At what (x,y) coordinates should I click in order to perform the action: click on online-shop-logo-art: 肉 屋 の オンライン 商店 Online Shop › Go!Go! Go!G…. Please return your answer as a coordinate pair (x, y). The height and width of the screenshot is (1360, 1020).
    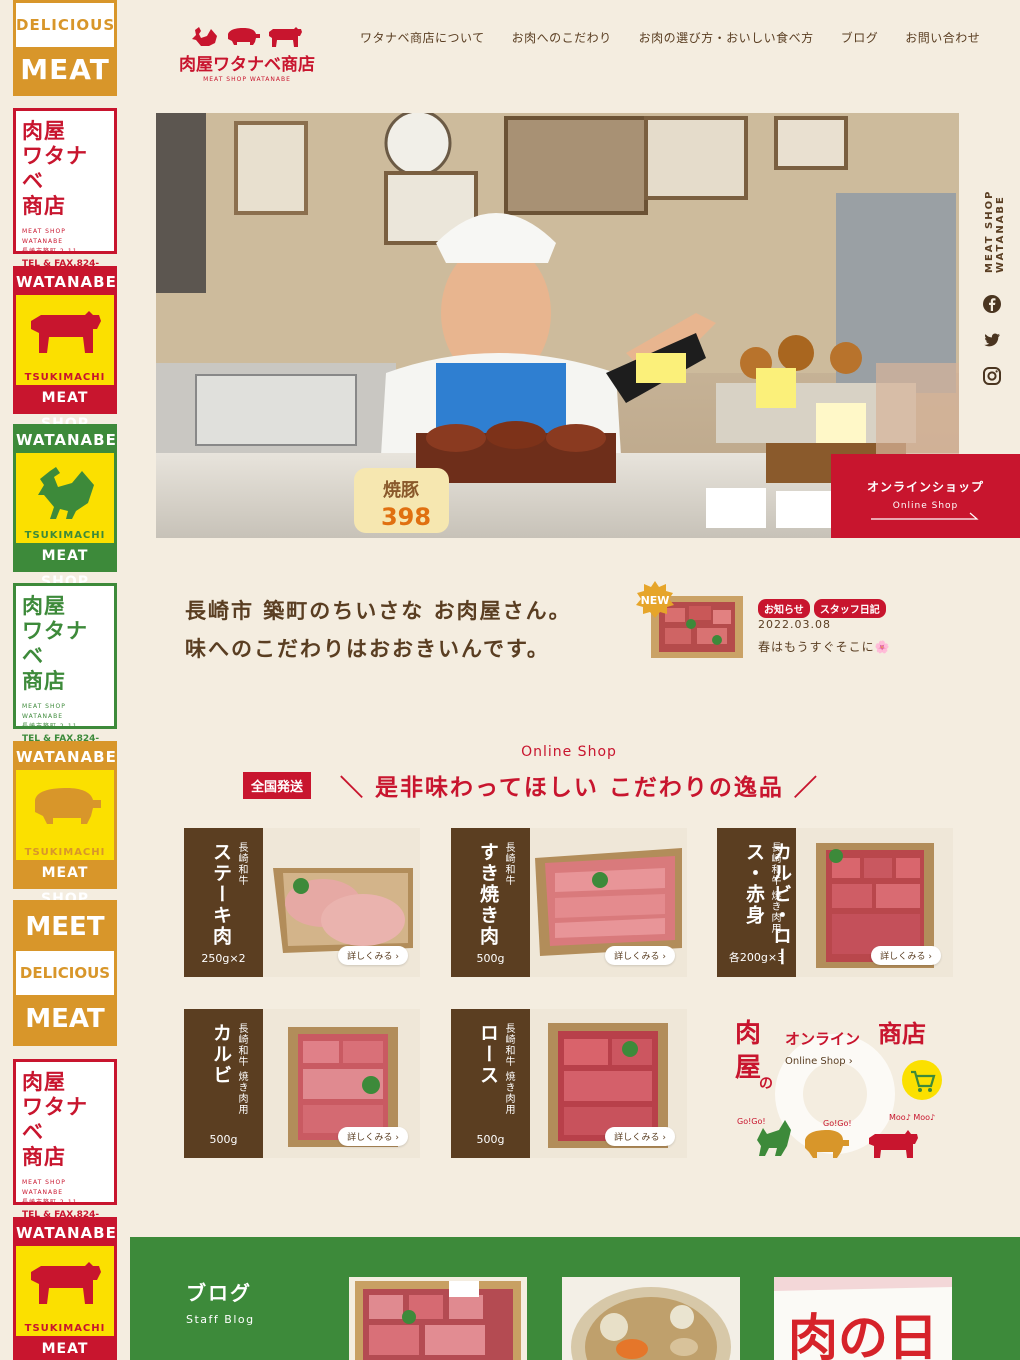
    Looking at the image, I should click on (838, 1088).